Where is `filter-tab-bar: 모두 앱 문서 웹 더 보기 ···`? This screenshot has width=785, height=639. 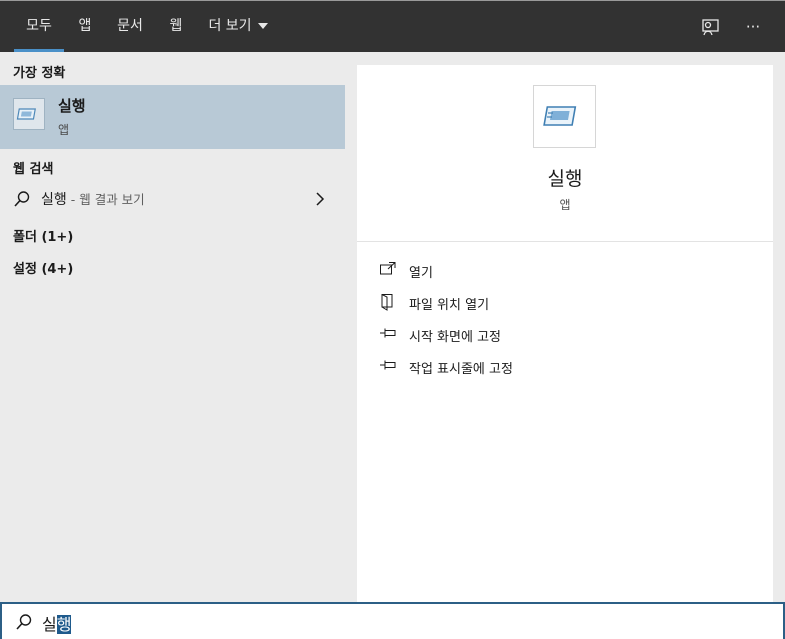
filter-tab-bar: 모두 앱 문서 웹 더 보기 ··· is located at coordinates (392, 26).